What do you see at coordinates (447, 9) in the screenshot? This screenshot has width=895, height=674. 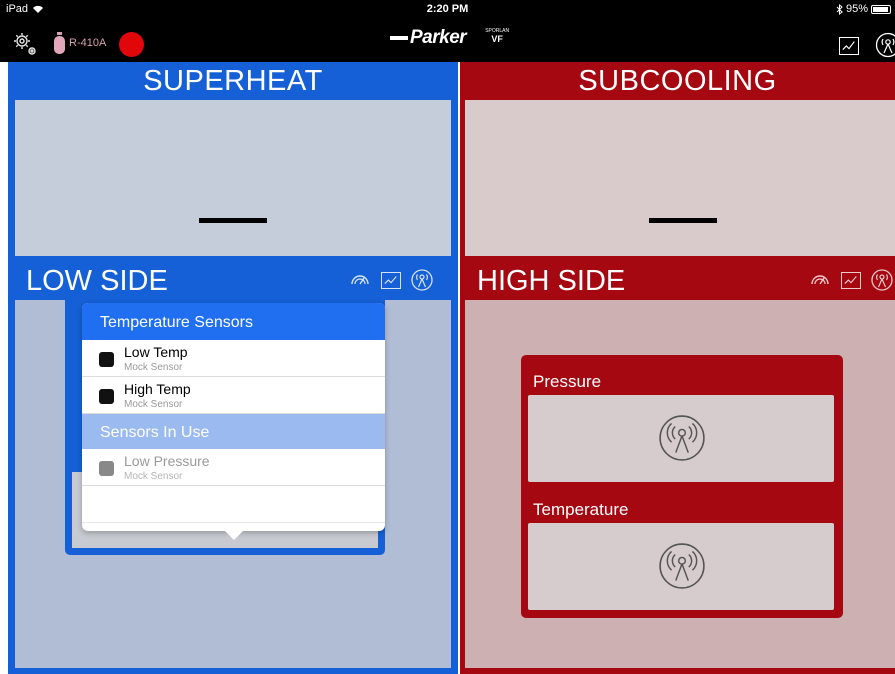 I see `status-time: 2:20 PM` at bounding box center [447, 9].